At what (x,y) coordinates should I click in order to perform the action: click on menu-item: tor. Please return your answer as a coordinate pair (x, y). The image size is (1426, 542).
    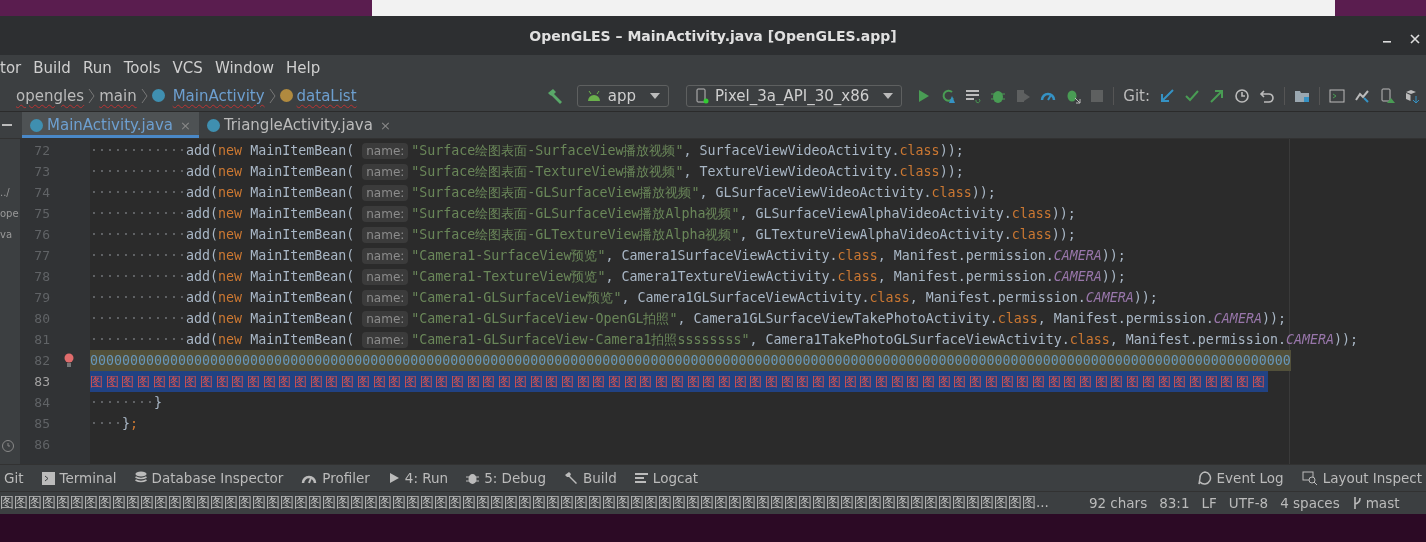
    Looking at the image, I should click on (11, 67).